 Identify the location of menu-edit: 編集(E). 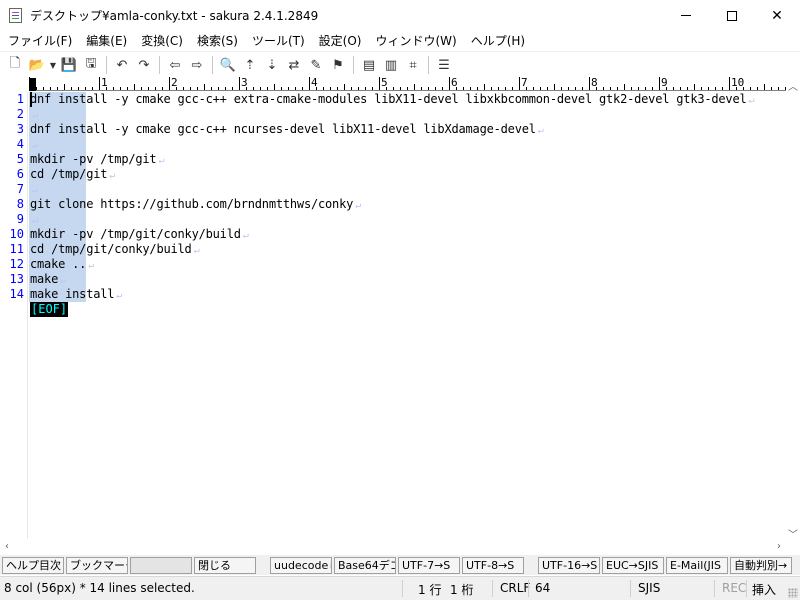
(106, 41).